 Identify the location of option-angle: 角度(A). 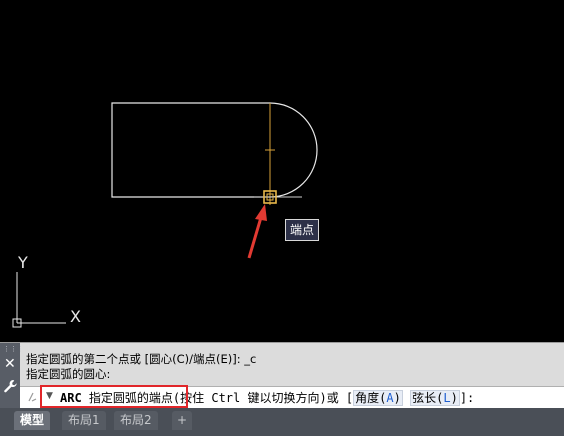
(378, 398).